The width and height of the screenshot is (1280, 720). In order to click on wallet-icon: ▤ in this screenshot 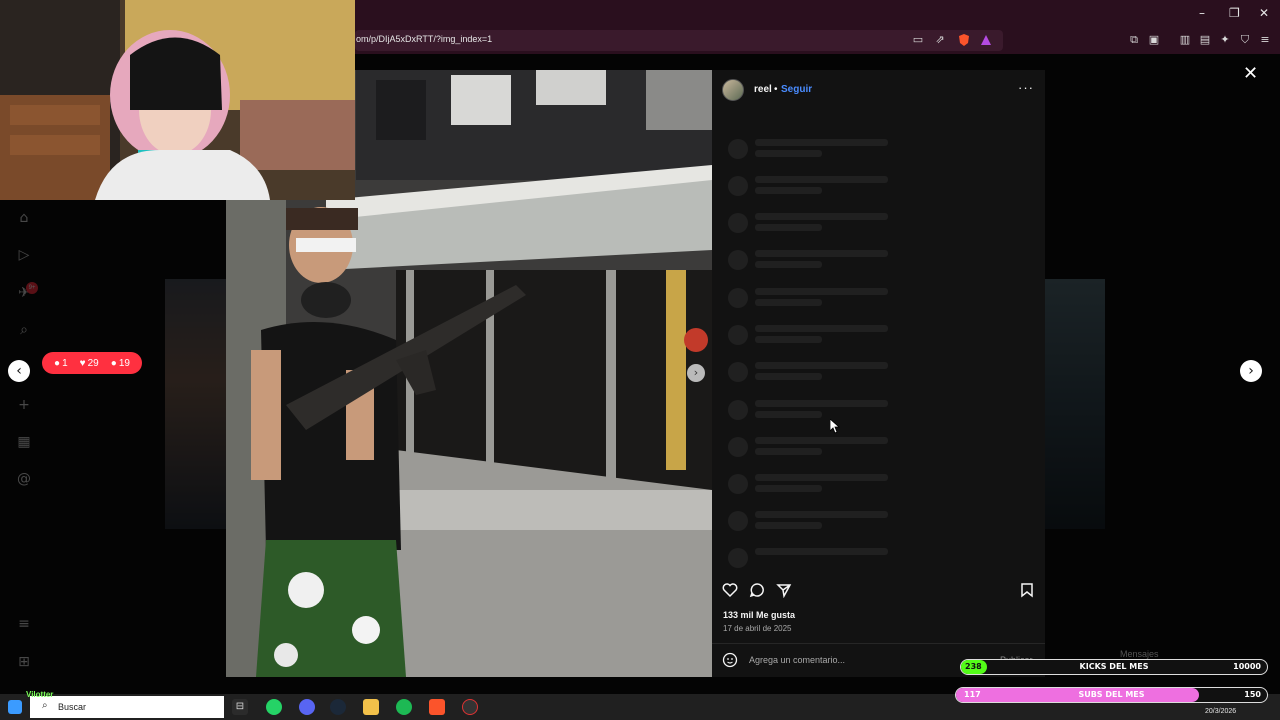, I will do `click(1205, 40)`.